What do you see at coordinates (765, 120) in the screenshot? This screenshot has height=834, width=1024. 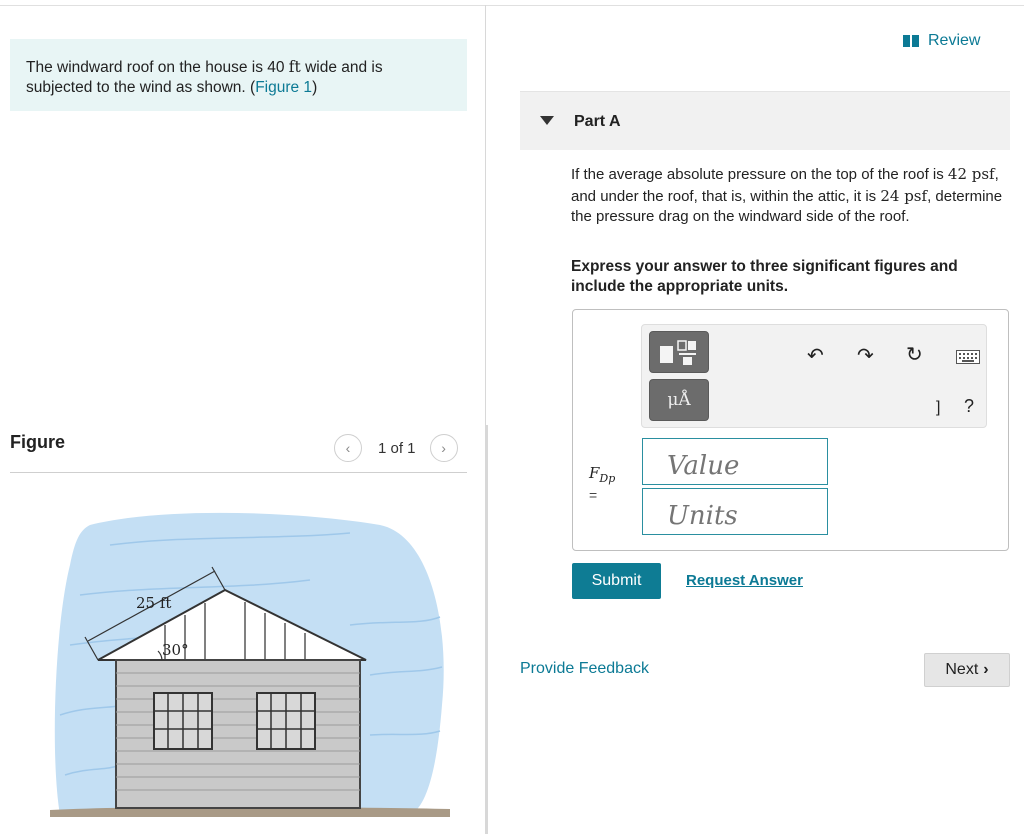 I see `part-a-header: Part A` at bounding box center [765, 120].